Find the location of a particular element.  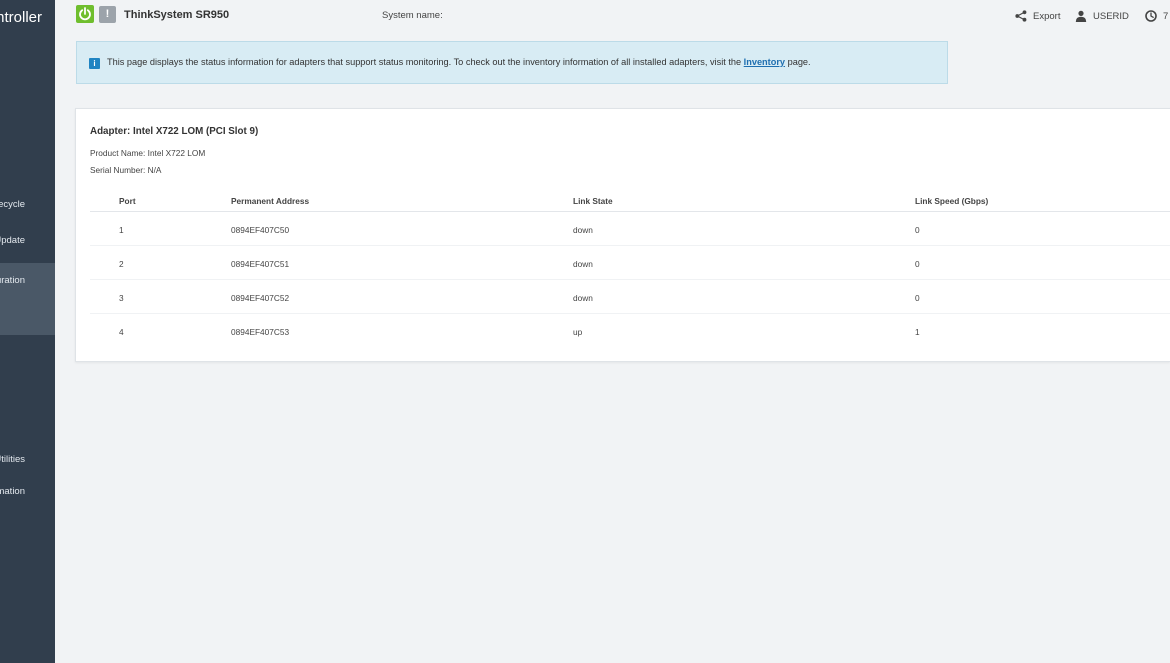

clock-icon is located at coordinates (1151, 16).